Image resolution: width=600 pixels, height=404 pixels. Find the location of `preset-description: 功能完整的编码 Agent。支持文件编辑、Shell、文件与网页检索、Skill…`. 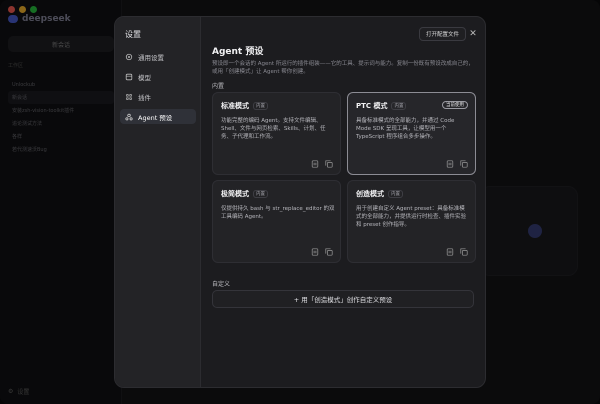

preset-description: 功能完整的编码 Agent。支持文件编辑、Shell、文件与网页检索、Skill… is located at coordinates (273, 129).